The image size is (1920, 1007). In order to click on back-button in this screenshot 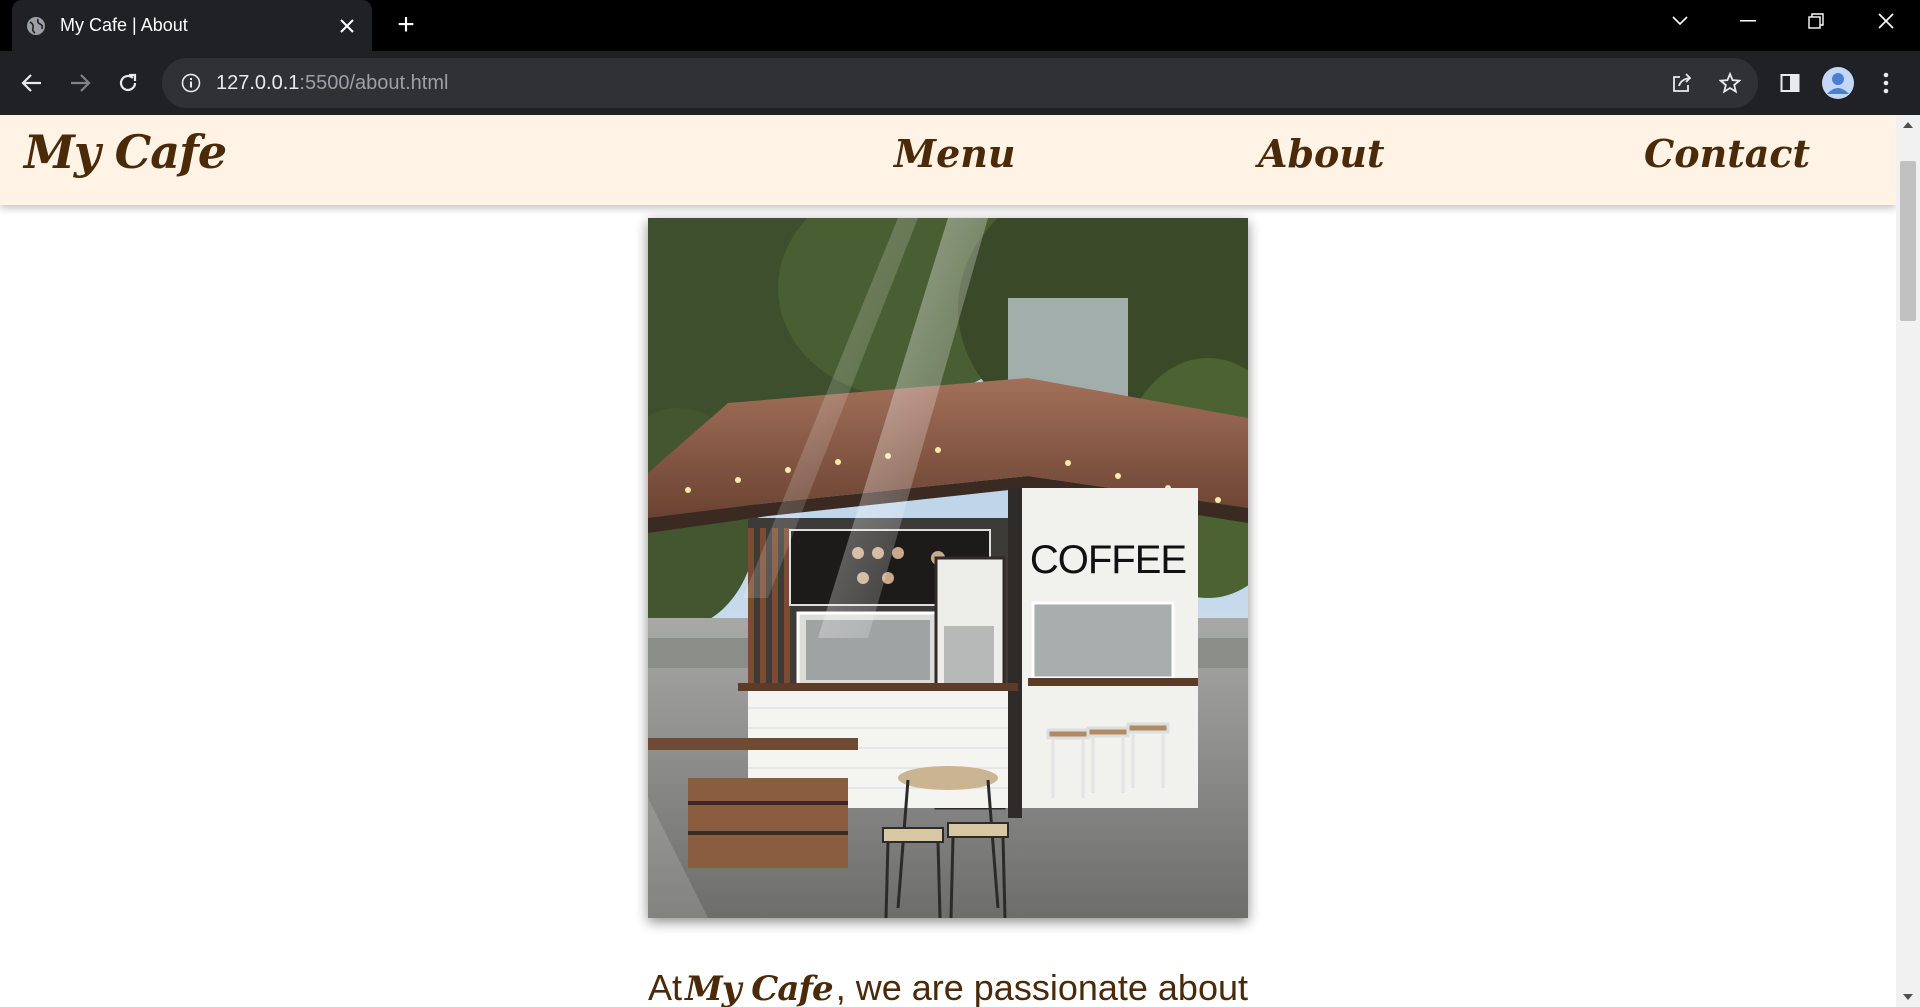, I will do `click(32, 83)`.